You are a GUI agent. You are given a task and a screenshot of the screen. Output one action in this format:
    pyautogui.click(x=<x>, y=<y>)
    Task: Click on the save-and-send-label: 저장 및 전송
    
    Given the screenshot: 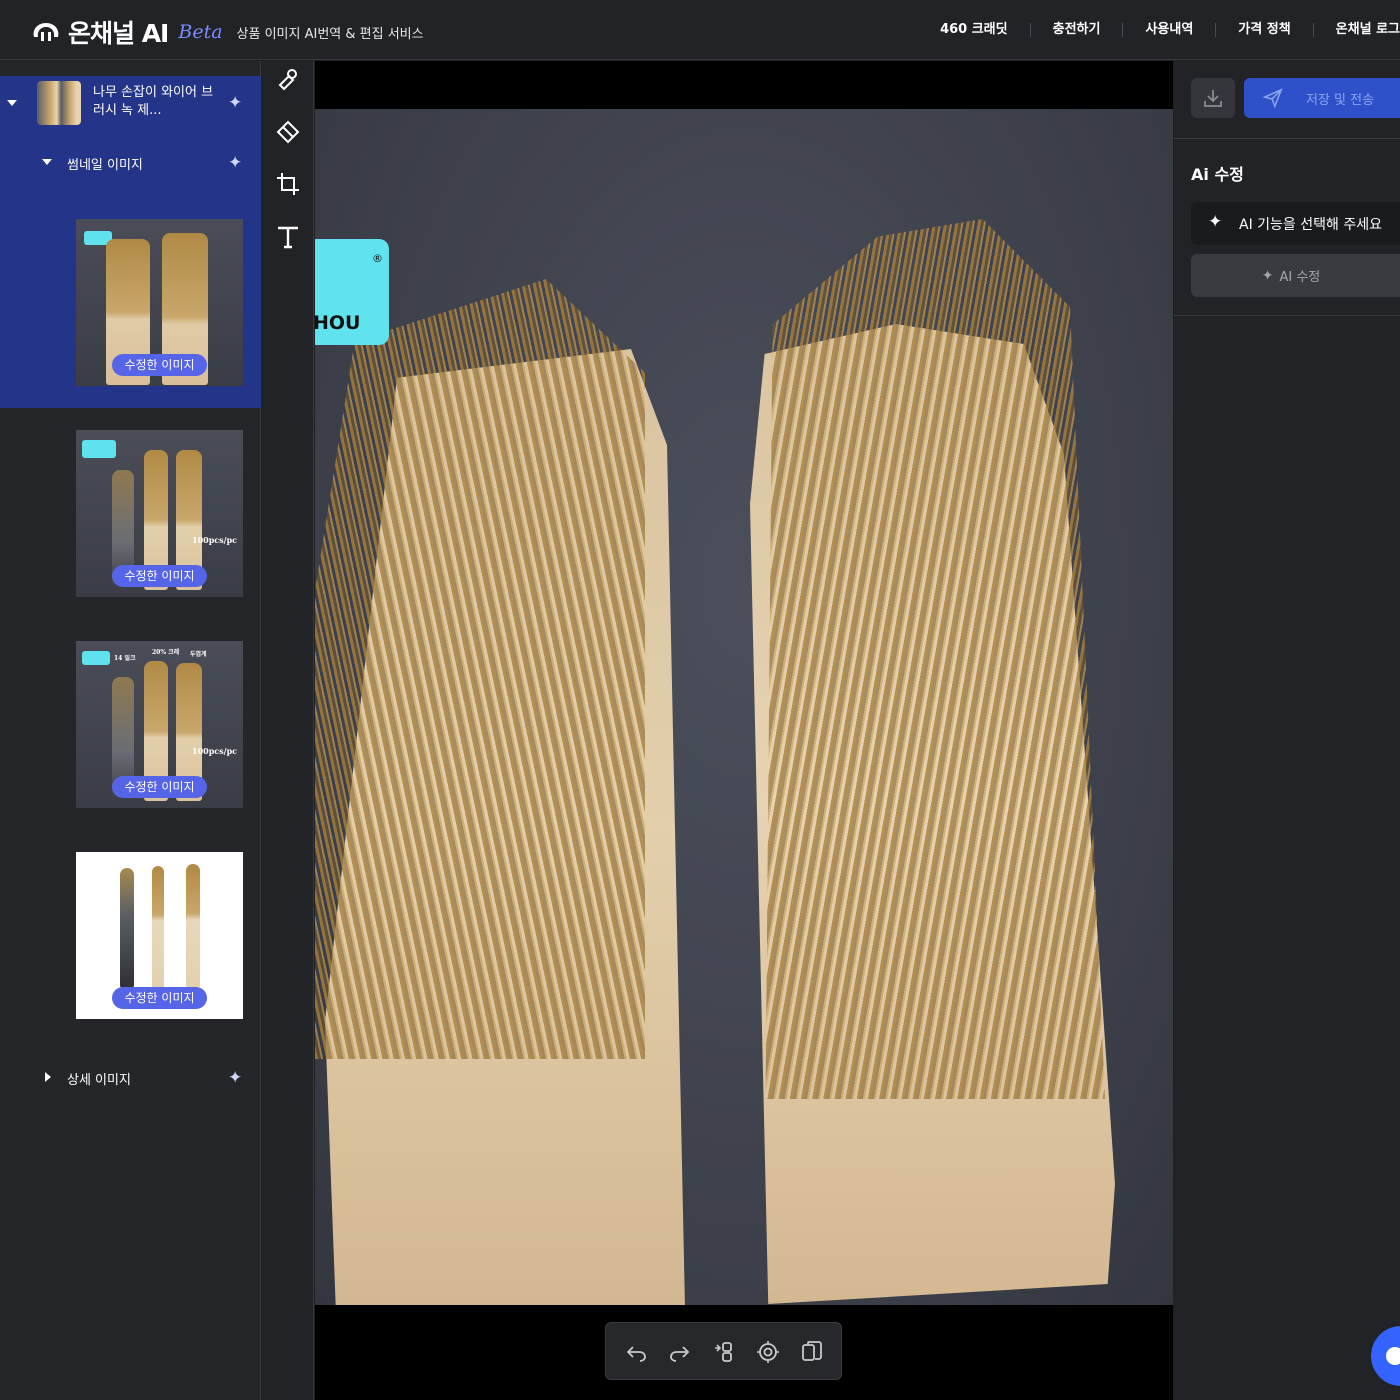 What is the action you would take?
    pyautogui.click(x=1340, y=100)
    